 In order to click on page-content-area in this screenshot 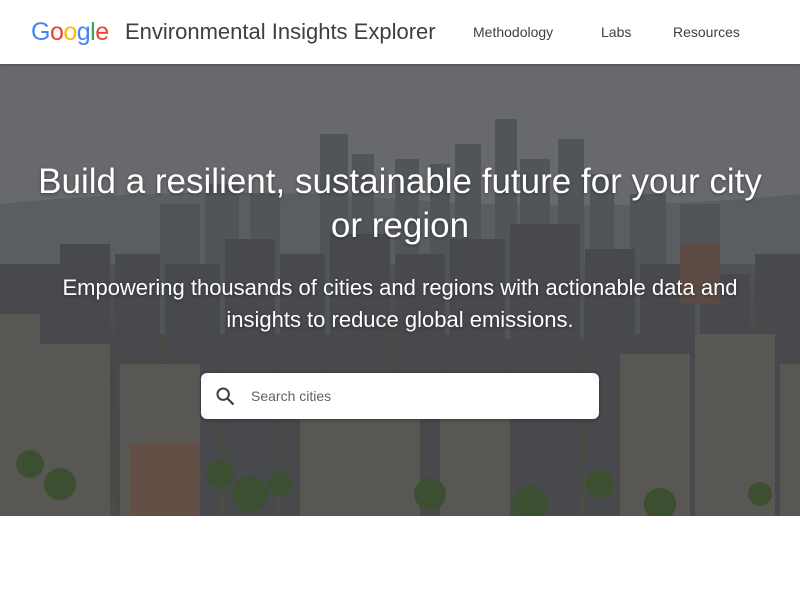, I will do `click(400, 558)`.